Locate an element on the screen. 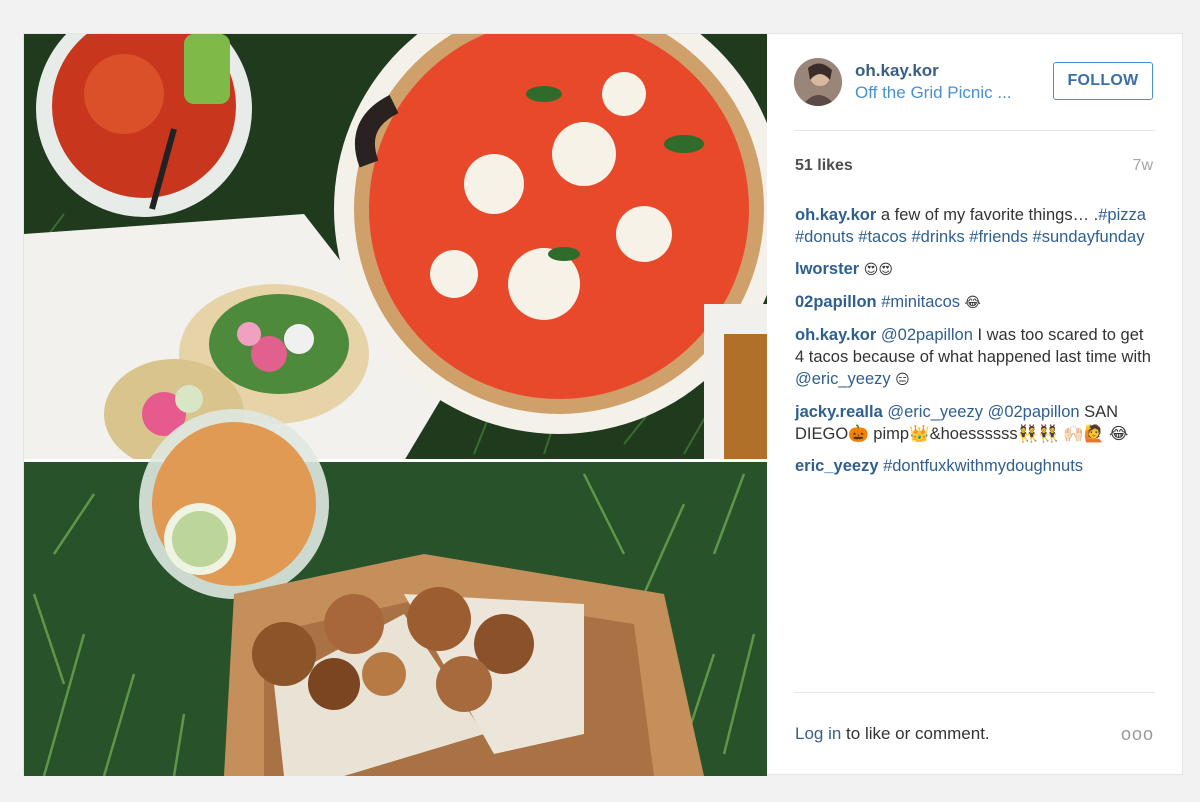 The image size is (1200, 802). comment-item: lworster 😍😍 is located at coordinates (976, 269).